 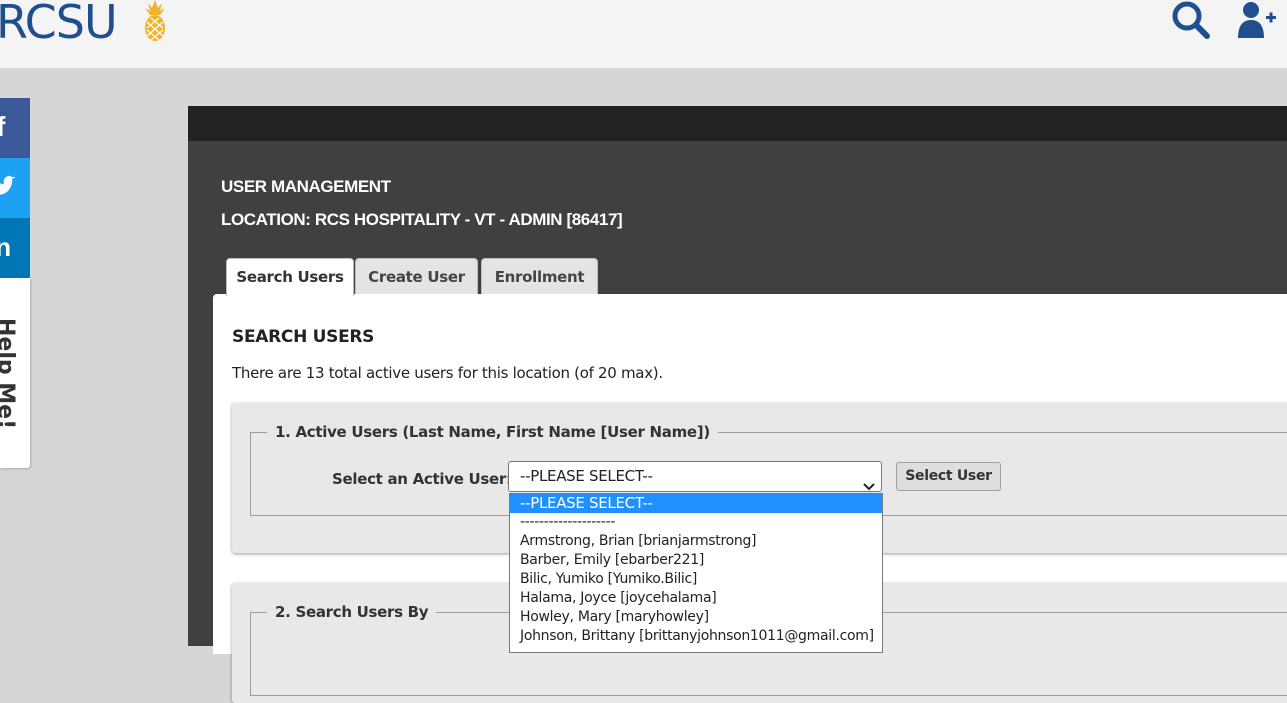 What do you see at coordinates (3, 126) in the screenshot?
I see `facebook-icon: f` at bounding box center [3, 126].